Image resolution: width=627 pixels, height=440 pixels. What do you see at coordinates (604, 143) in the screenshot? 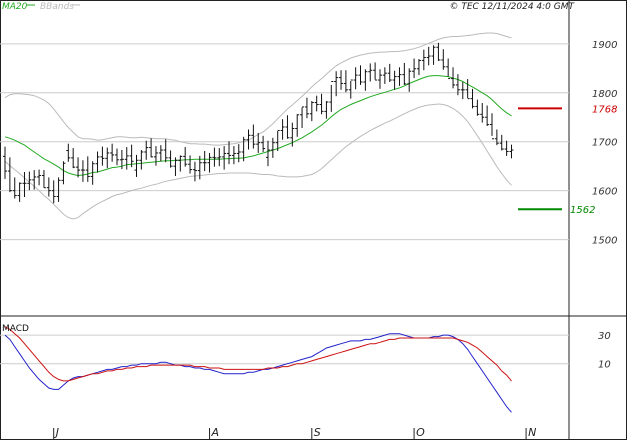
I see `price-tick-label: 1700` at bounding box center [604, 143].